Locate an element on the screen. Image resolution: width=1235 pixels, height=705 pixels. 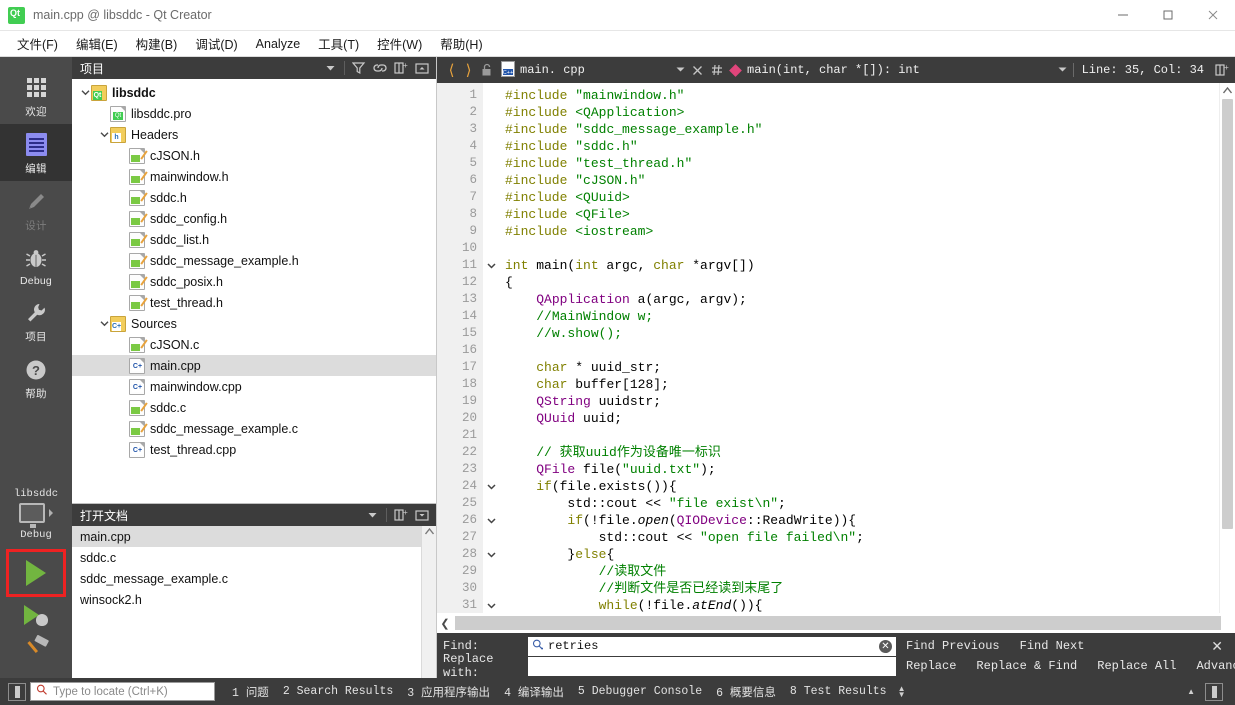
find-previous-button: Find Previous is located at coordinates (953, 646).